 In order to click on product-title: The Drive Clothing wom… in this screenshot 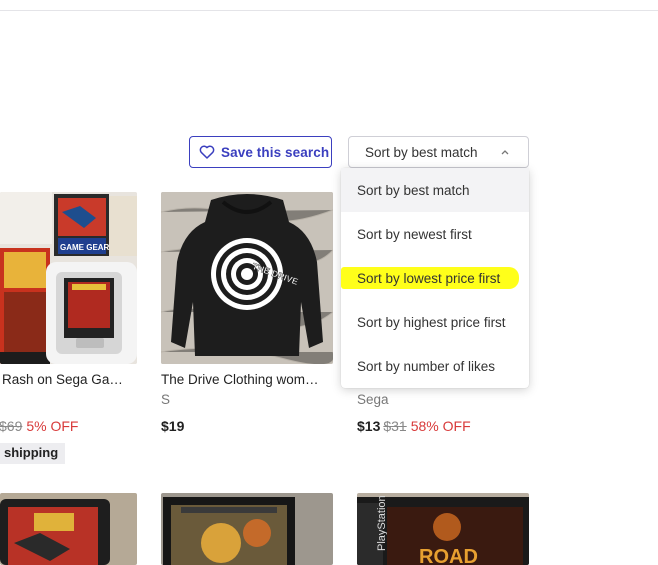, I will do `click(246, 379)`.